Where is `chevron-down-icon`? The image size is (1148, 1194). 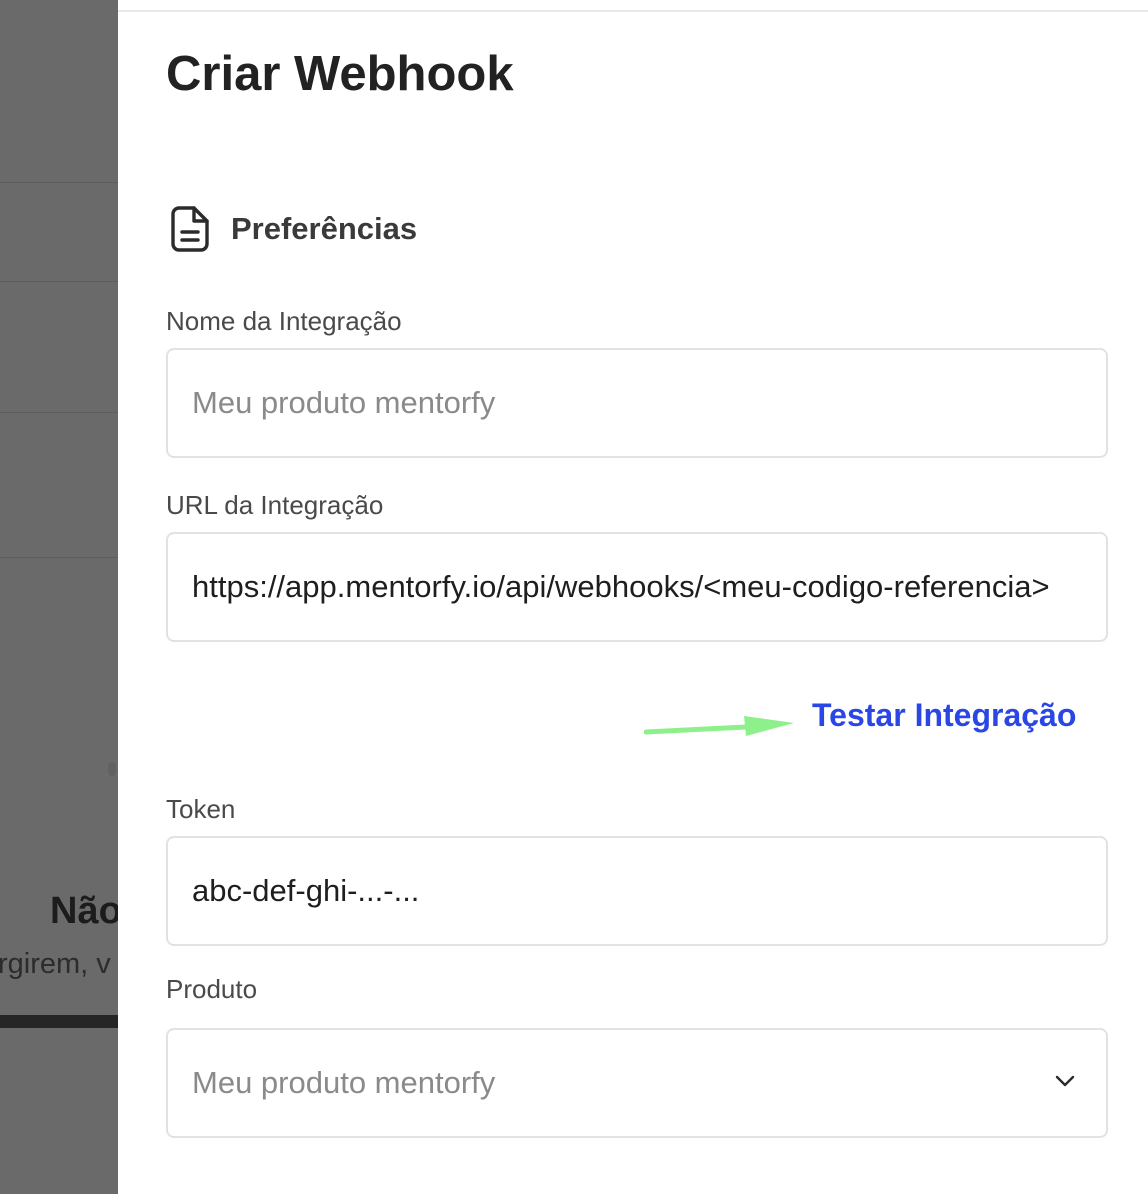 chevron-down-icon is located at coordinates (1065, 1081).